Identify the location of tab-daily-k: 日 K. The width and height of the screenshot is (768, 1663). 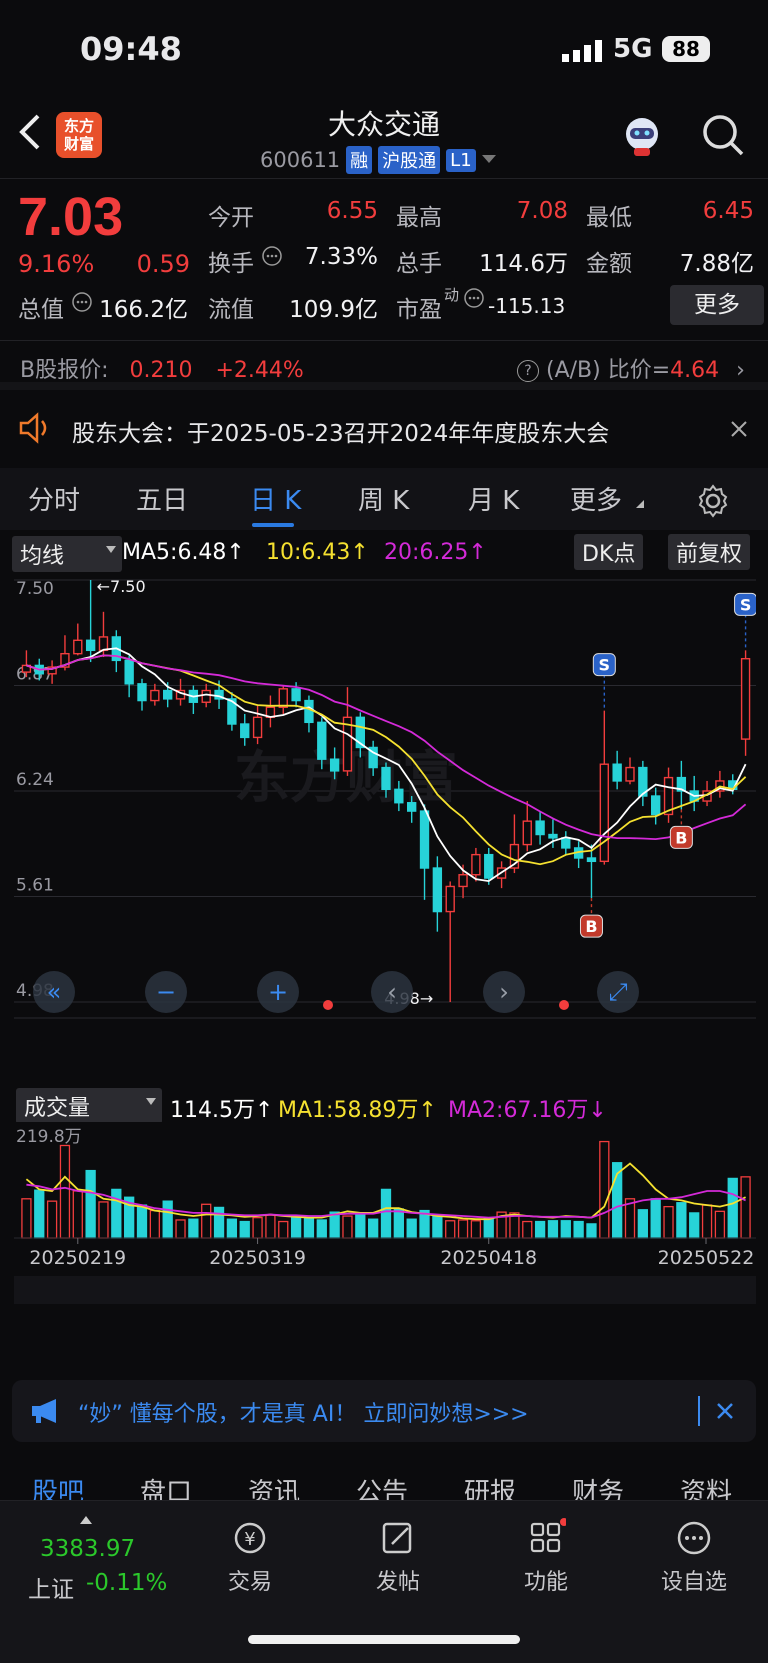
(275, 498).